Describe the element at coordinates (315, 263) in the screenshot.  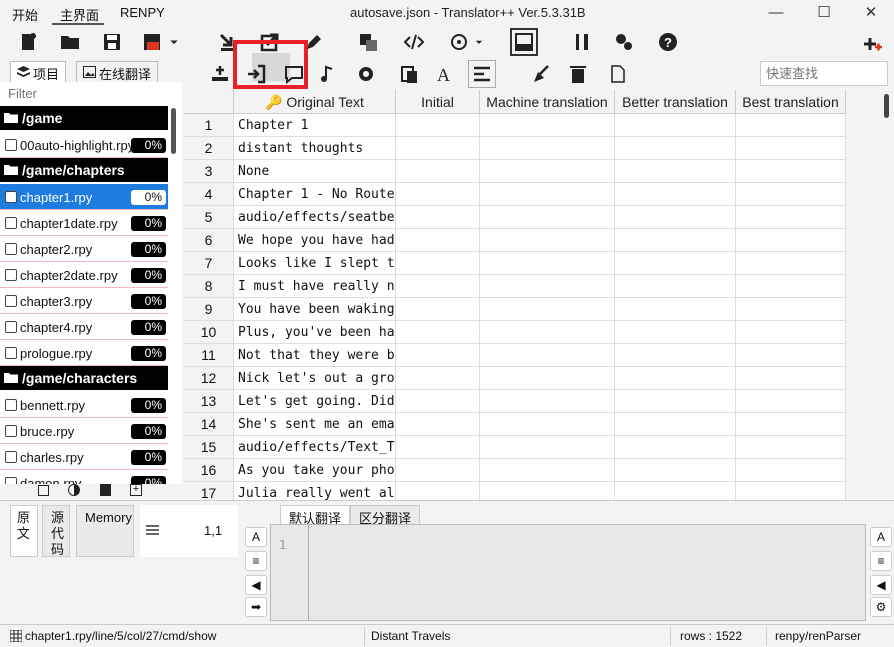
I see `original-text-cell: Looks like I slept thr` at that location.